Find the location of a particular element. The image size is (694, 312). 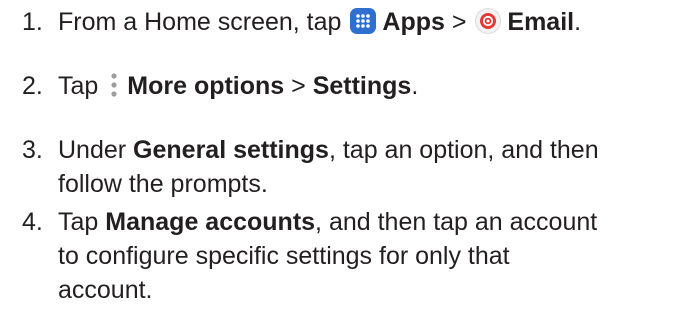

step-text: Tap More options > Settings. is located at coordinates (238, 86).